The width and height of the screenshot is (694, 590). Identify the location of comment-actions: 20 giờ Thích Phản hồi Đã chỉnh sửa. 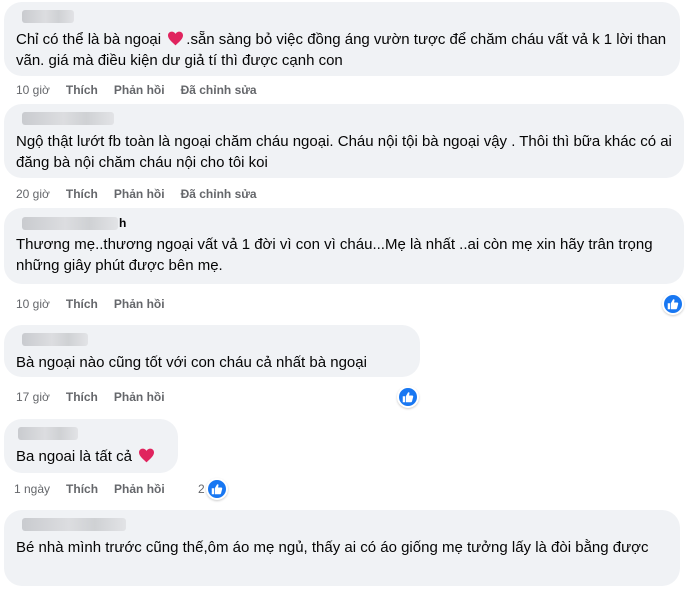
(144, 194).